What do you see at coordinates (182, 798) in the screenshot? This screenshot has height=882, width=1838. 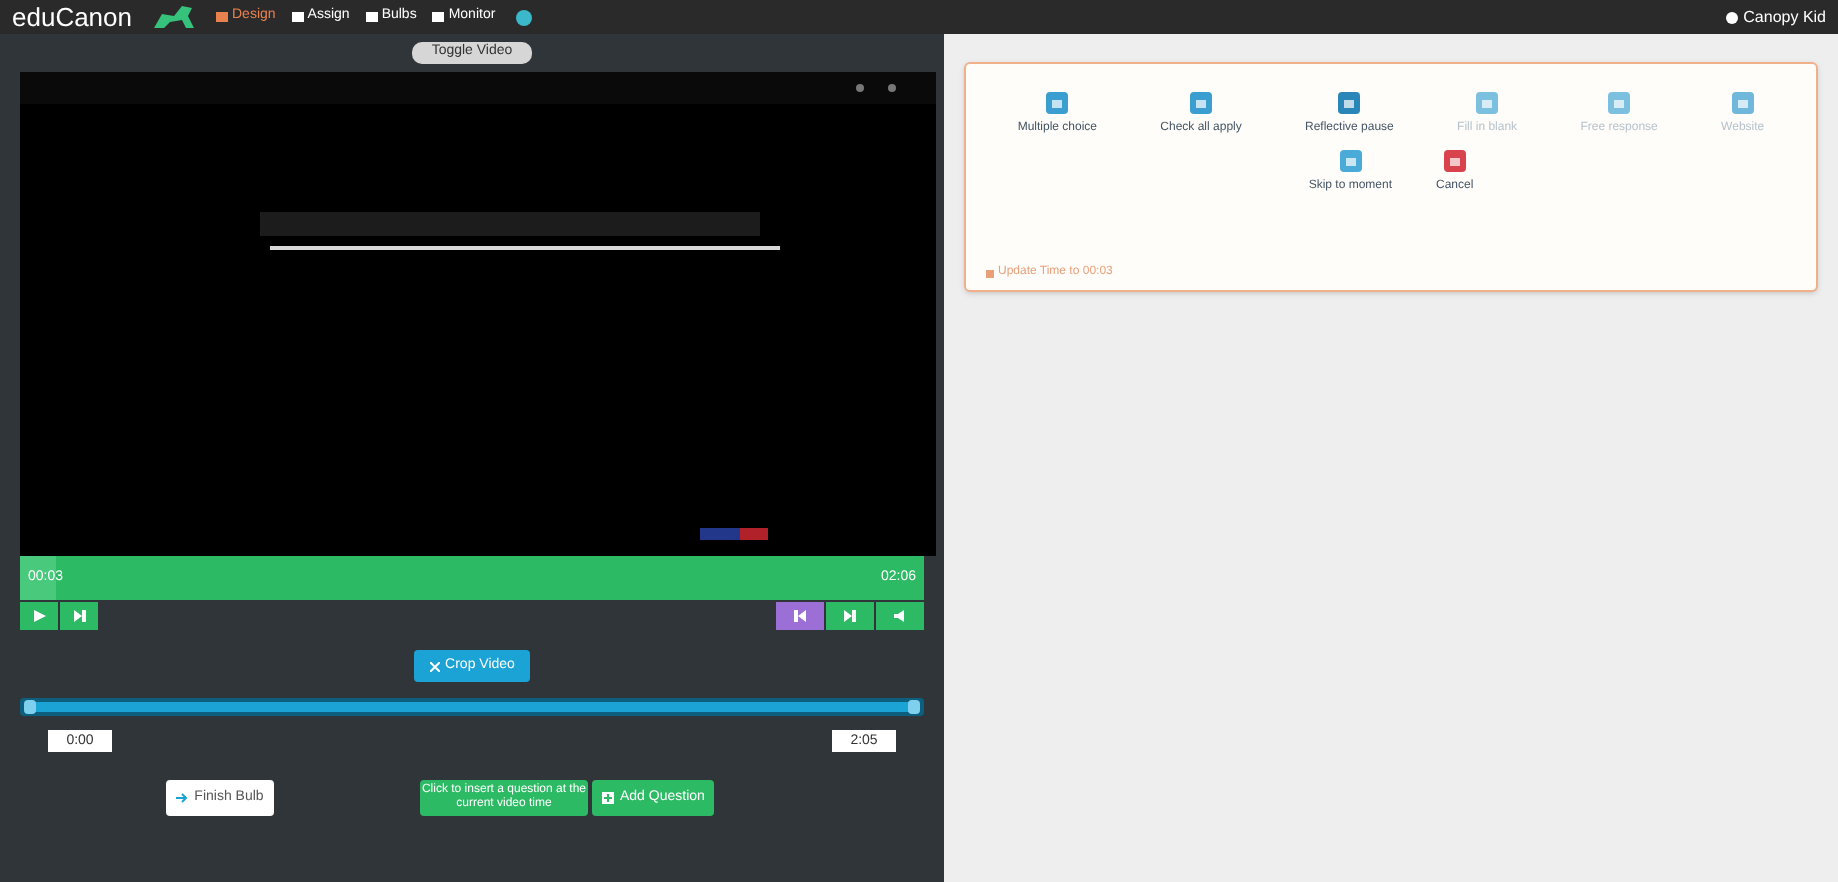 I see `arrow-icon` at bounding box center [182, 798].